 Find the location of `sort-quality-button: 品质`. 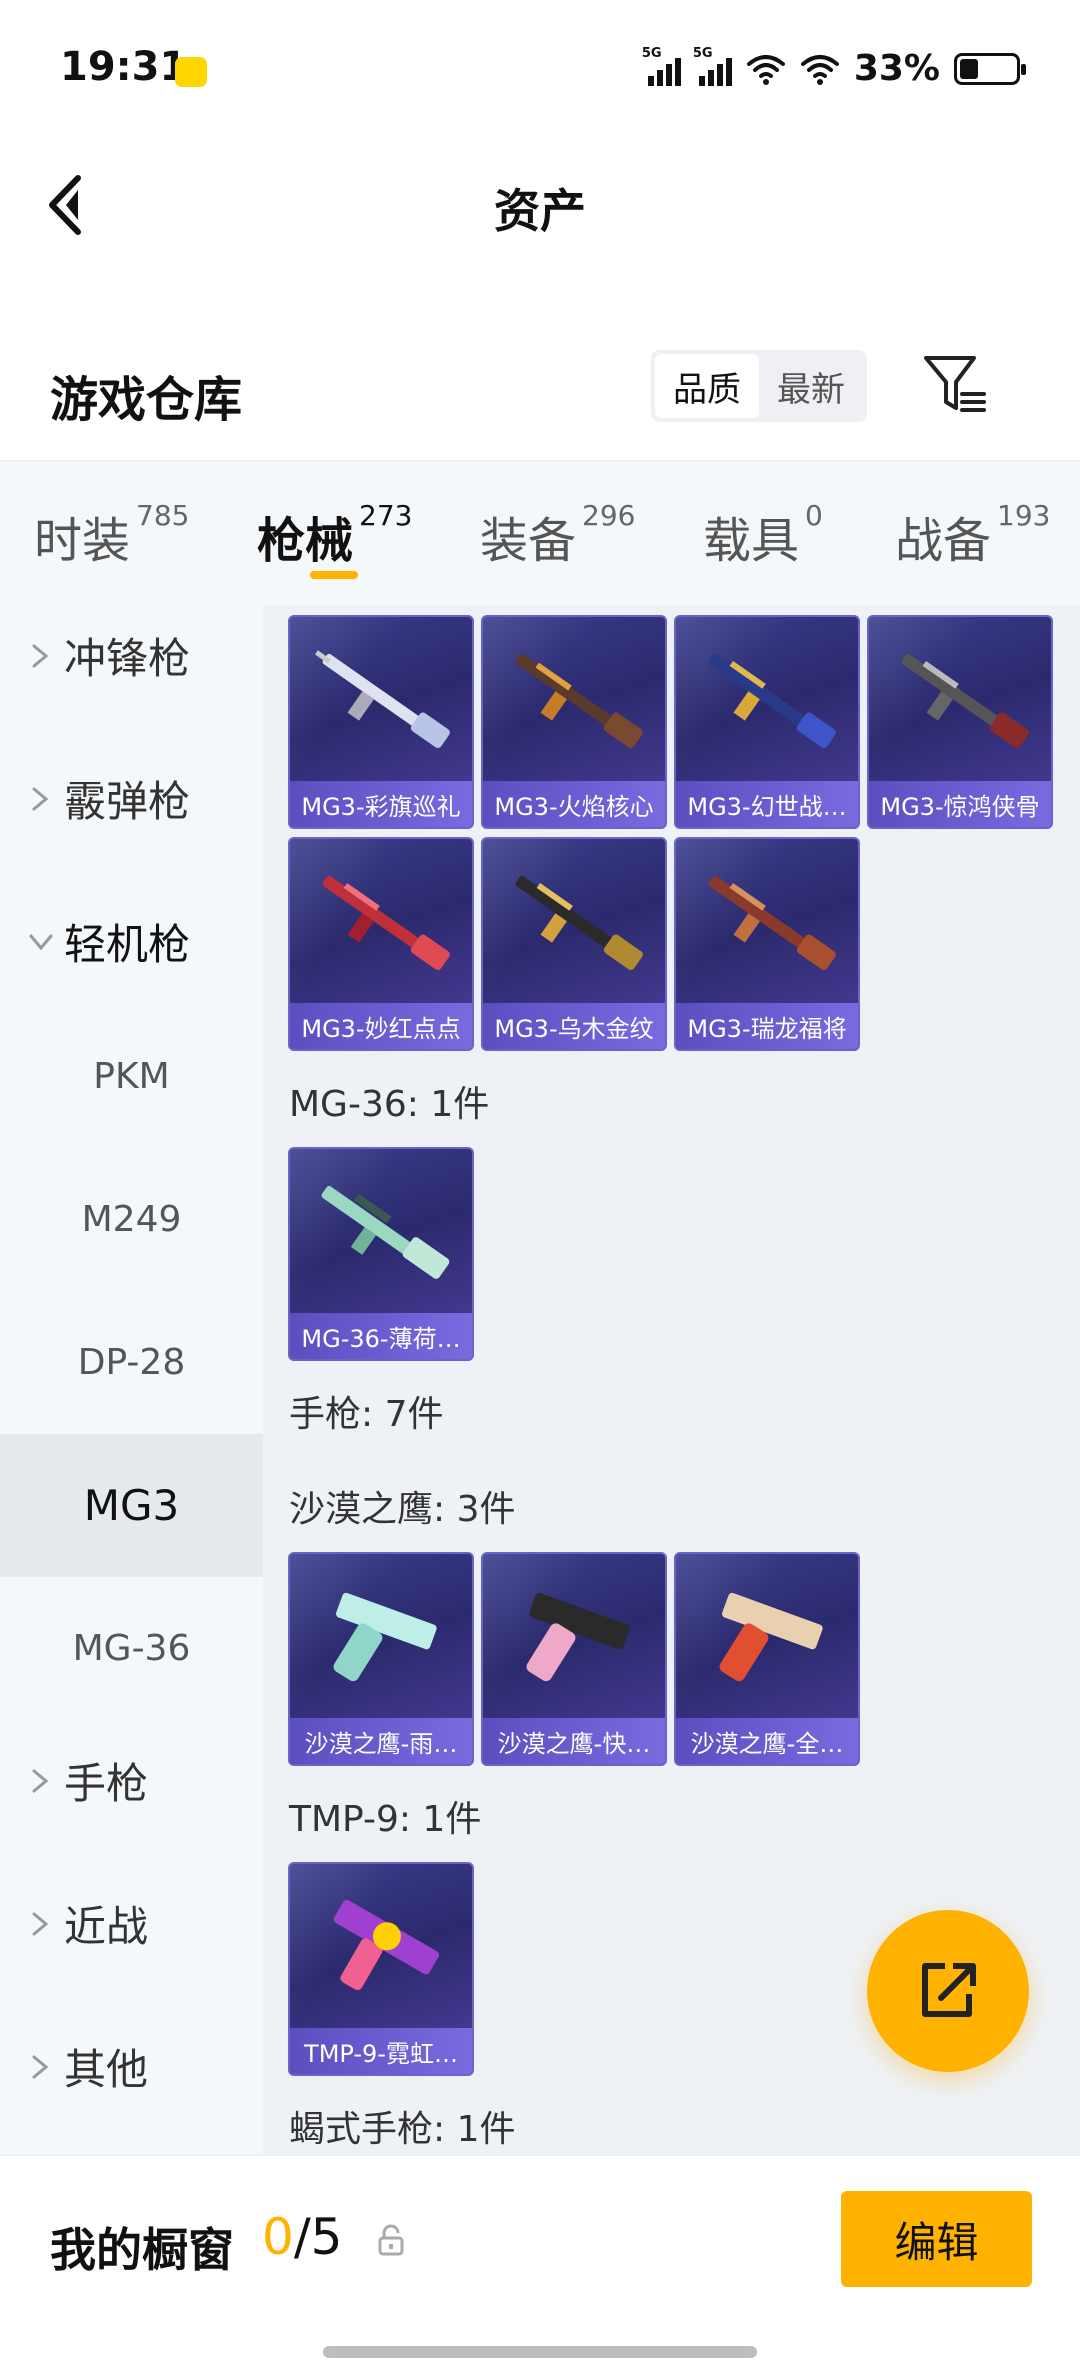

sort-quality-button: 品质 is located at coordinates (707, 386).